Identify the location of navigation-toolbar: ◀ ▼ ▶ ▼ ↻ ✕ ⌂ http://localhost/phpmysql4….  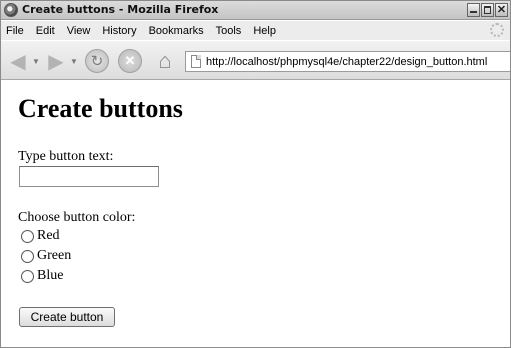
(255, 60).